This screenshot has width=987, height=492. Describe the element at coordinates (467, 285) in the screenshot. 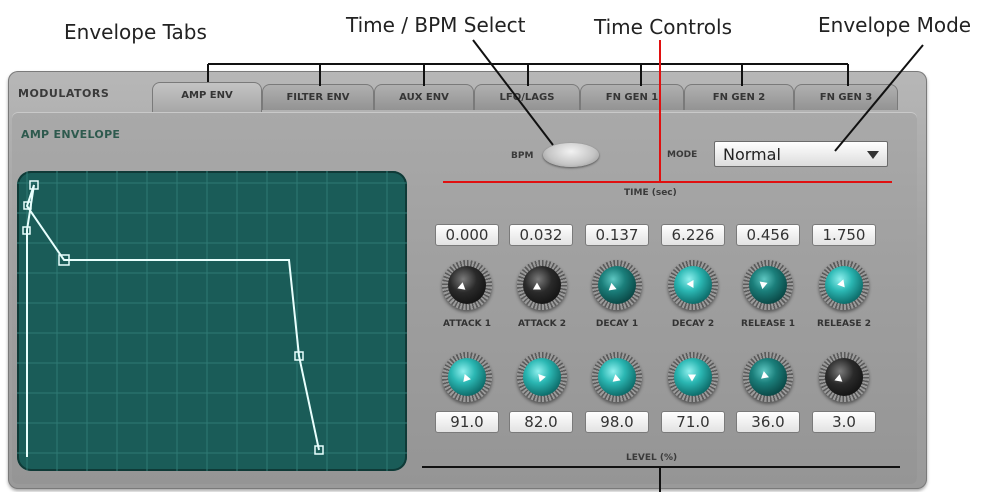

I see `time-knob-attack1` at that location.